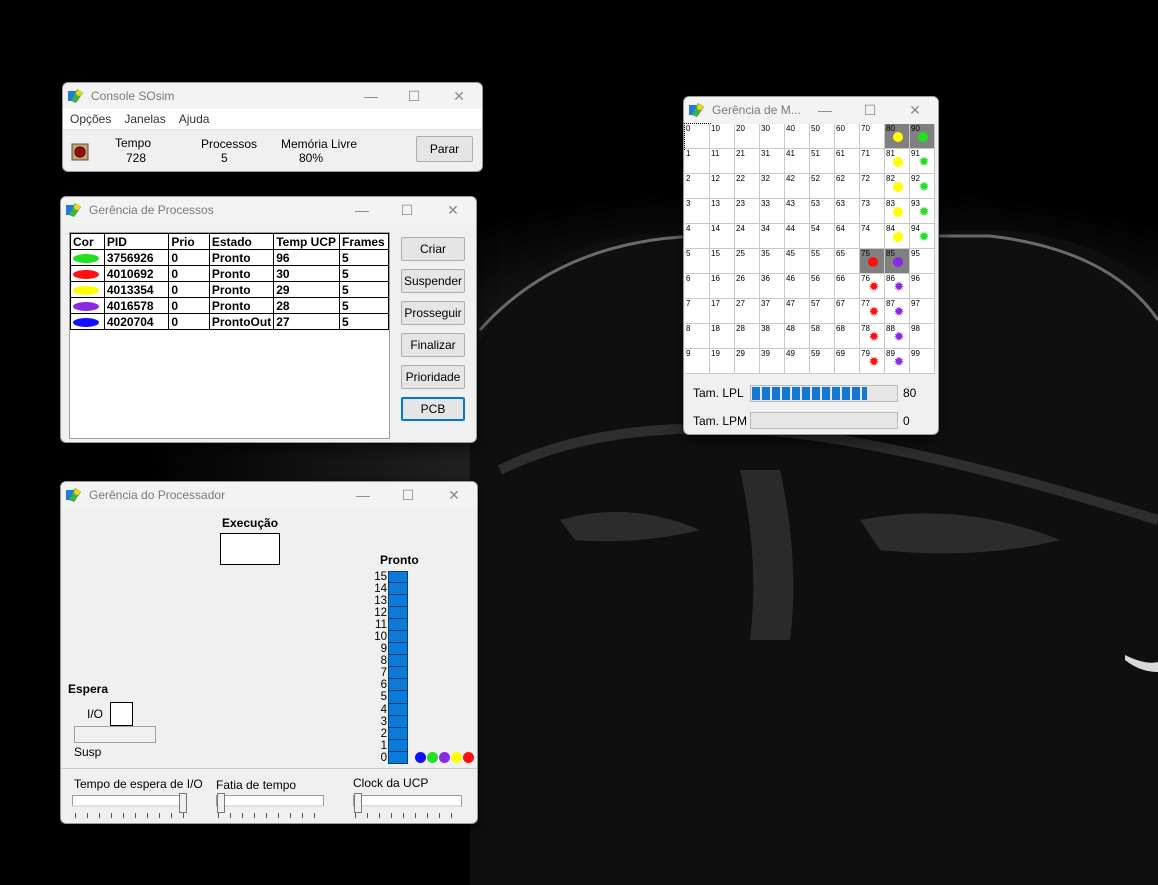 This screenshot has width=1158, height=885. I want to click on memory-frame-cell: 53, so click(822, 211).